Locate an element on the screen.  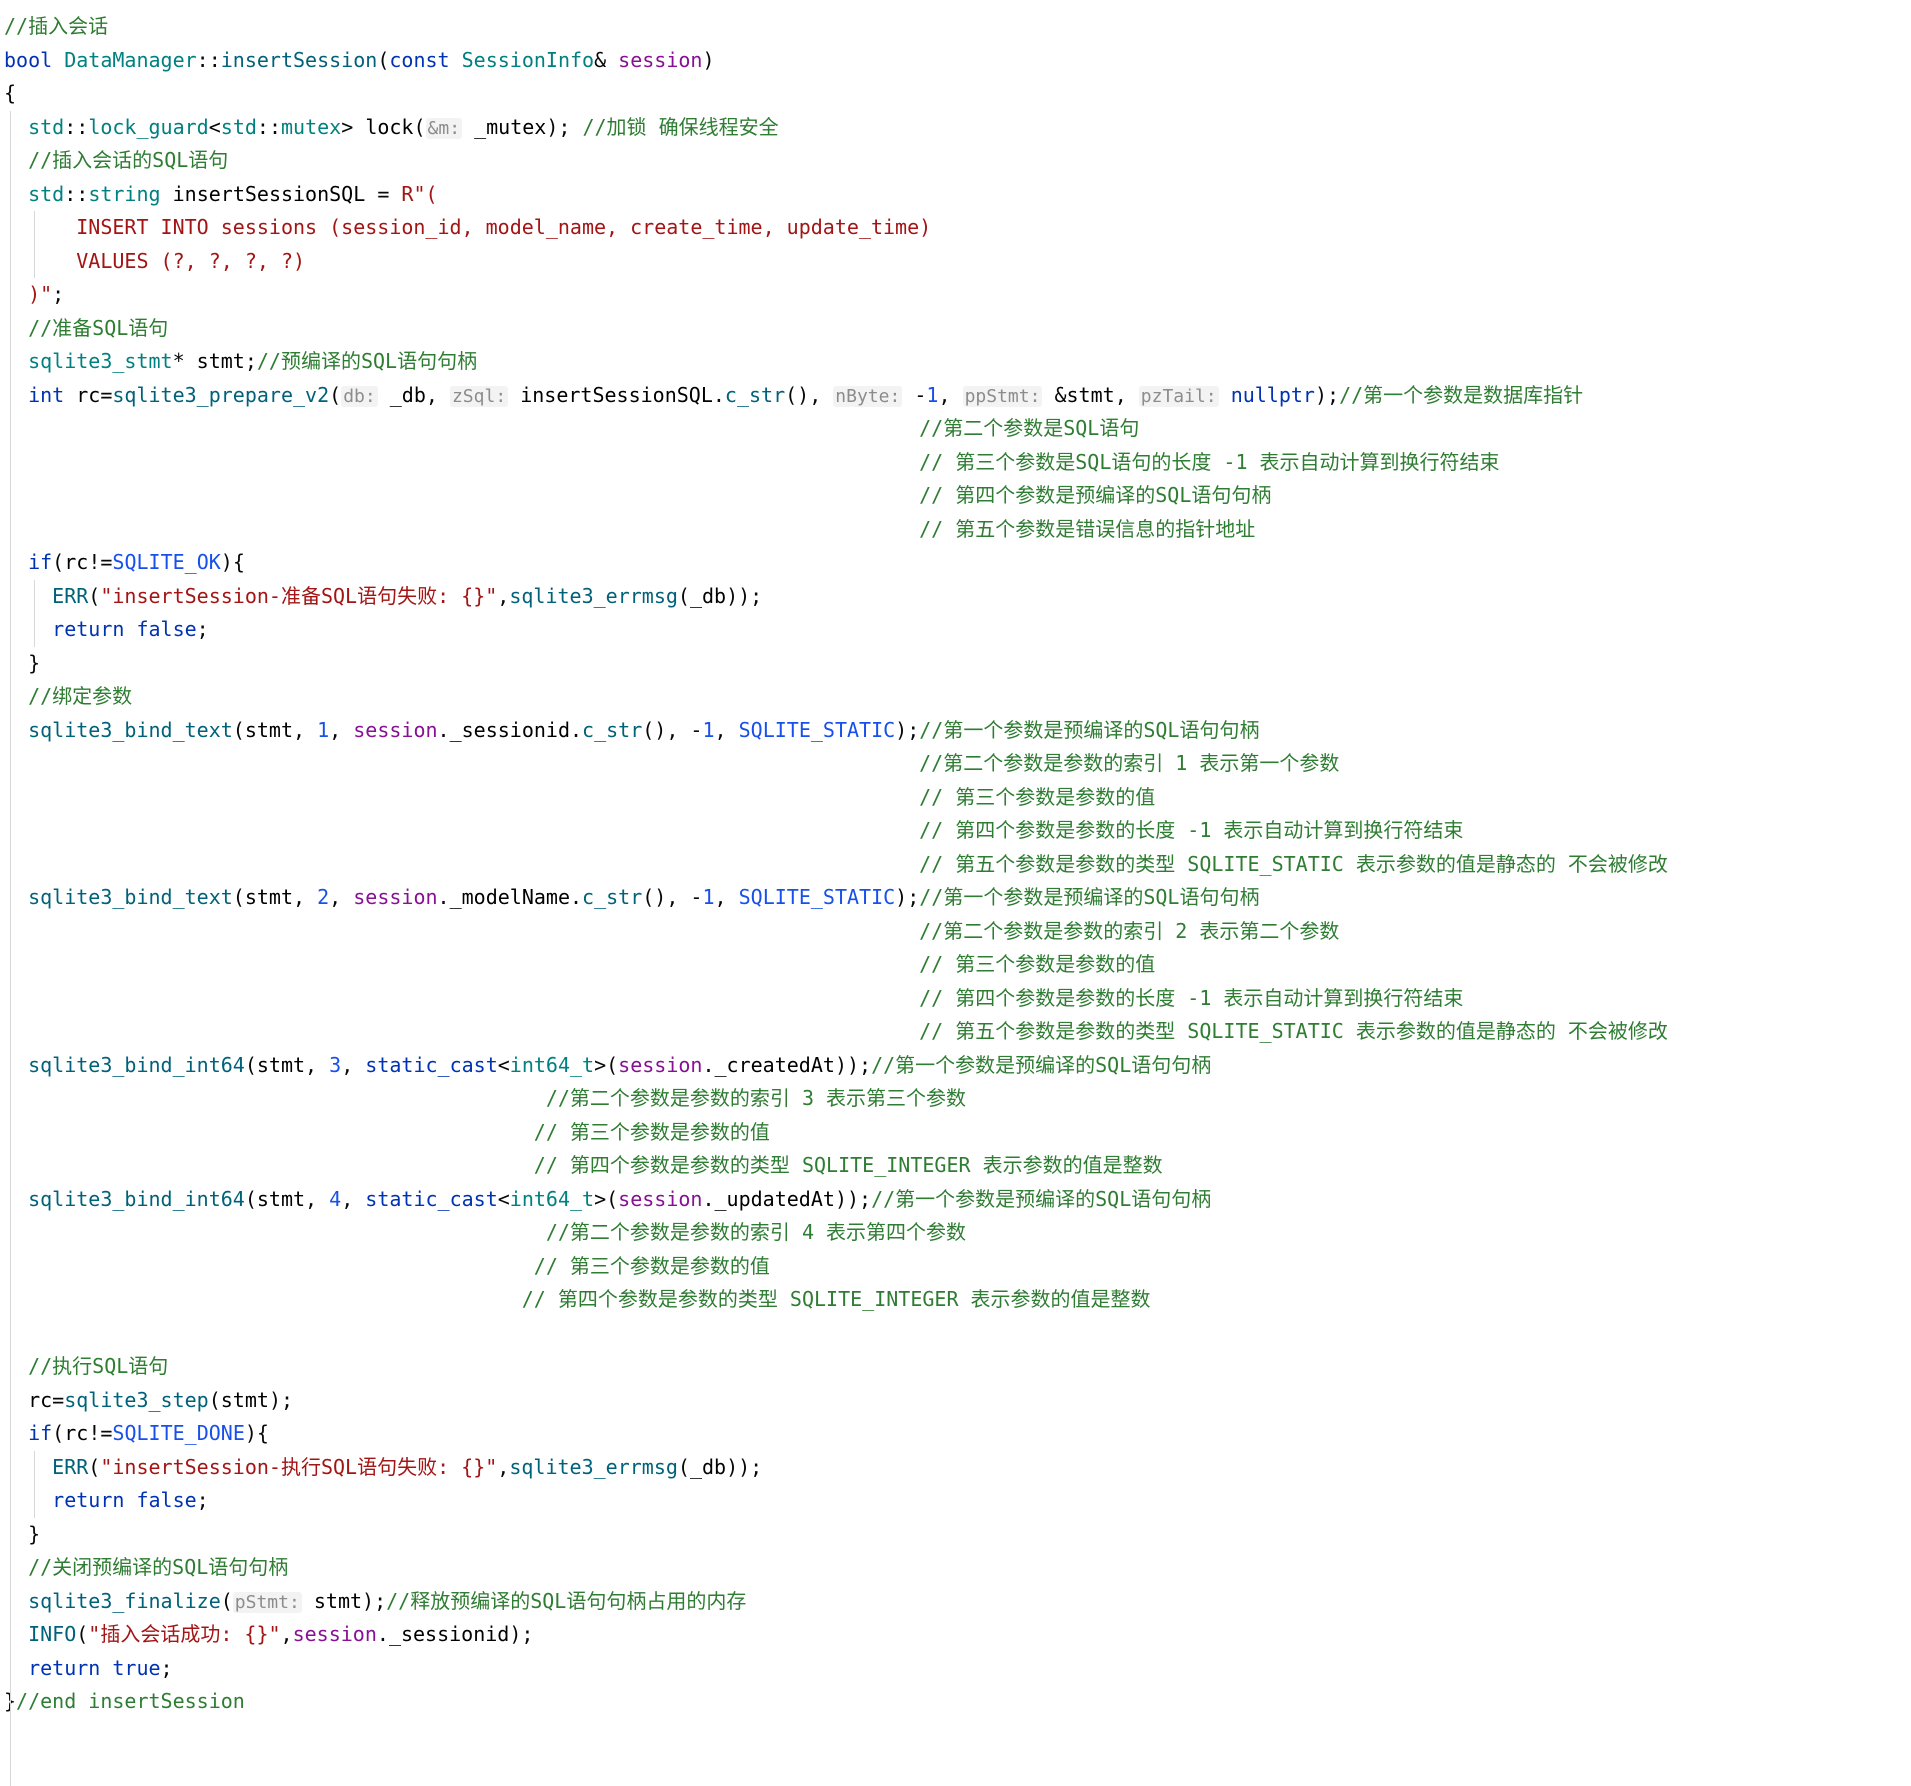
code-token: if is located at coordinates (28, 1433).